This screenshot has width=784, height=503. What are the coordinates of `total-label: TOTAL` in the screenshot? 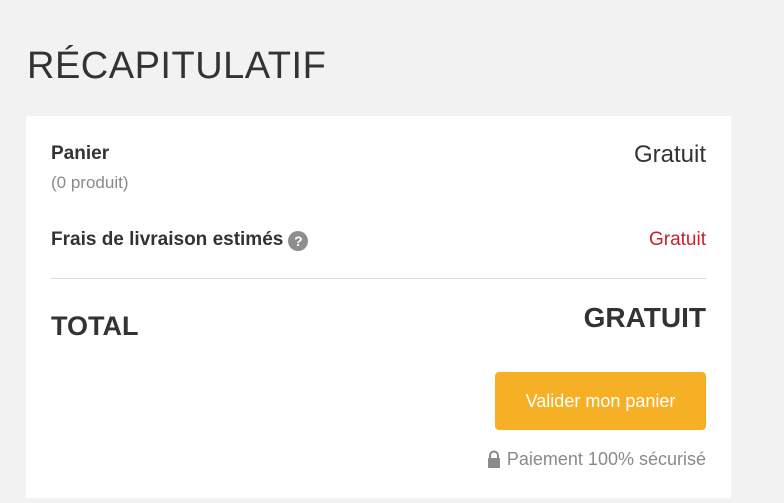 It's located at (95, 326).